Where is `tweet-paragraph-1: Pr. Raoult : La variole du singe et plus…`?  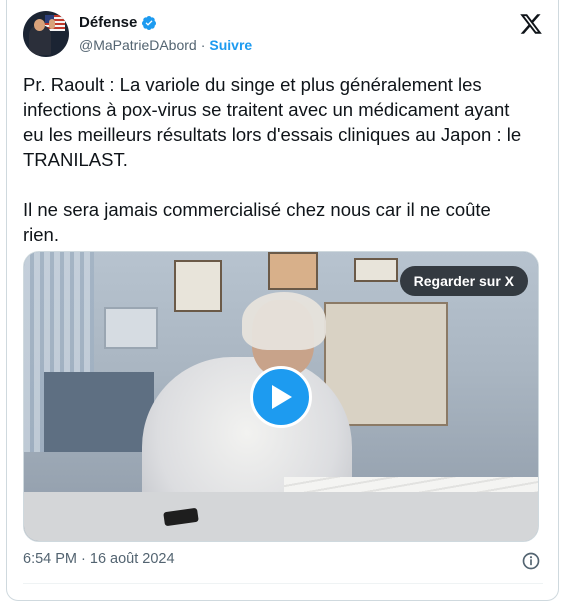 tweet-paragraph-1: Pr. Raoult : La variole du singe et plus… is located at coordinates (272, 122).